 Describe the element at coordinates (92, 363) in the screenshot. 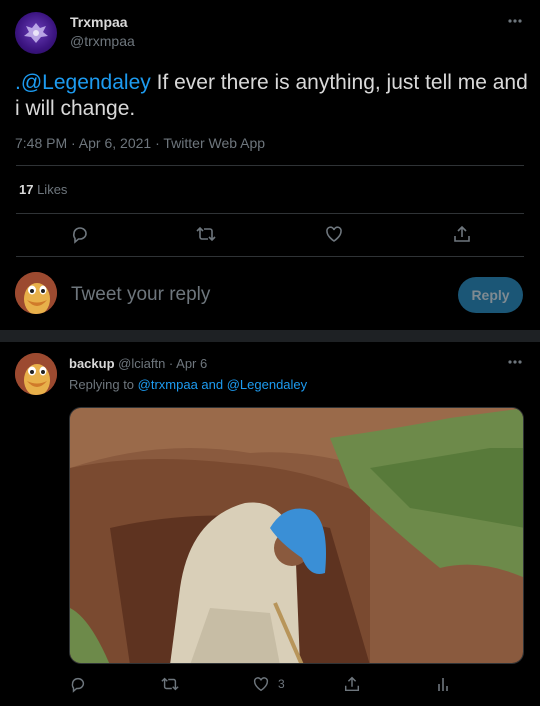

I see `reply-author-name: backup` at that location.